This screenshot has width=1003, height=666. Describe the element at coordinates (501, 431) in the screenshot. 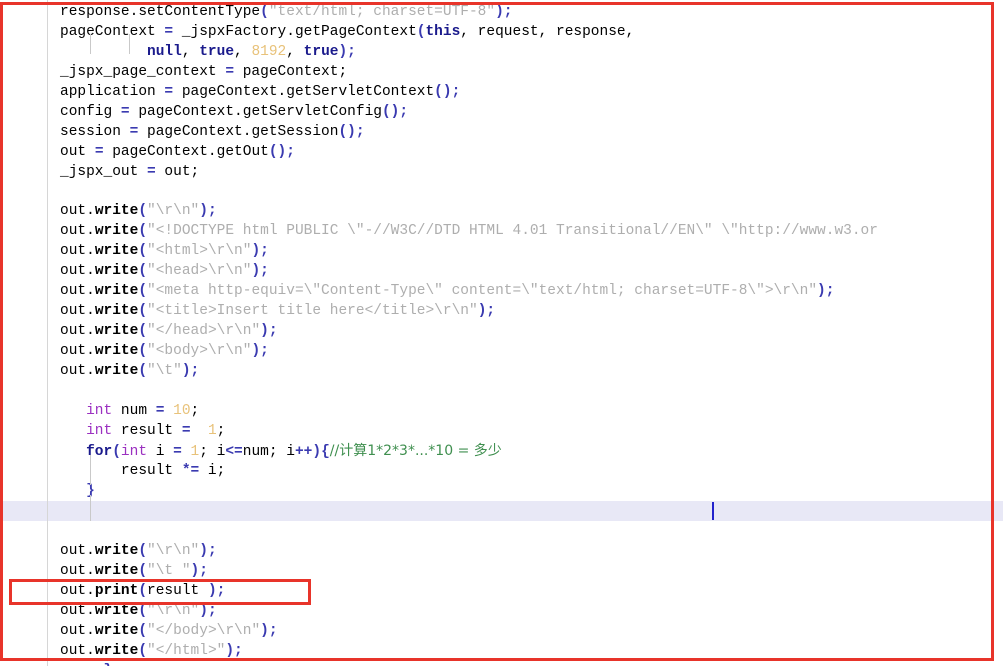

I see `code-line: int result = 1;` at that location.